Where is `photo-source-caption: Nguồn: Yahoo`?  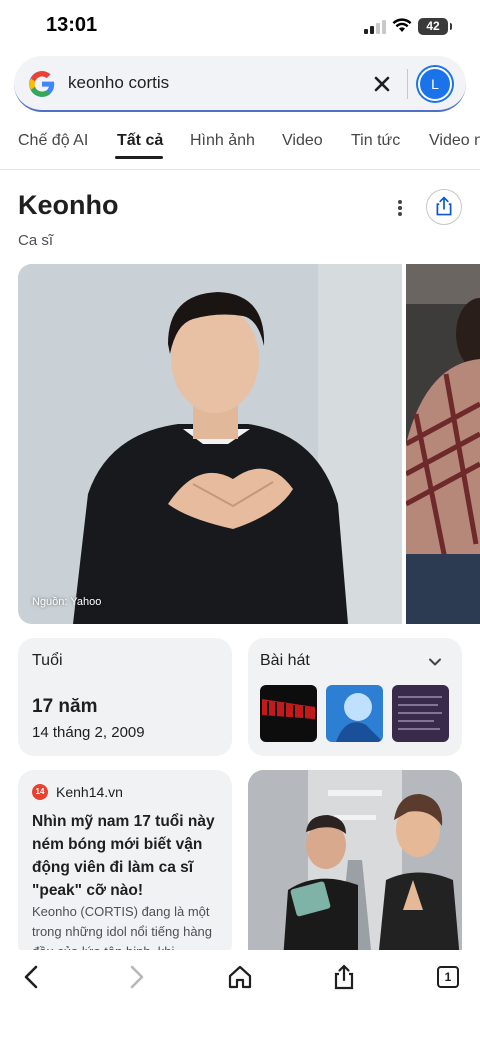
photo-source-caption: Nguồn: Yahoo is located at coordinates (67, 602).